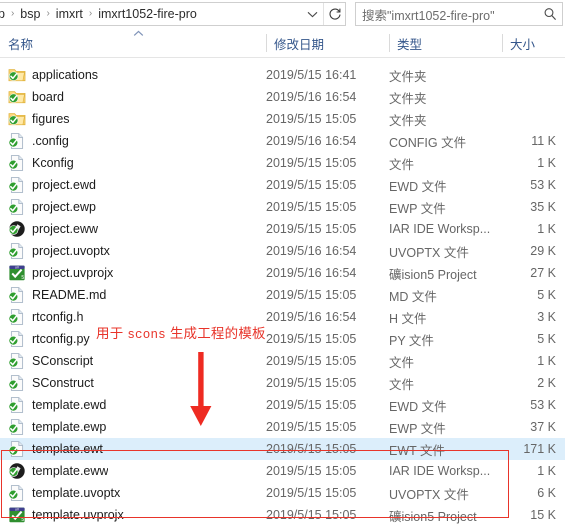 This screenshot has height=524, width=565. I want to click on search-input: 搜索"imxrt1052-fire-pro", so click(447, 14).